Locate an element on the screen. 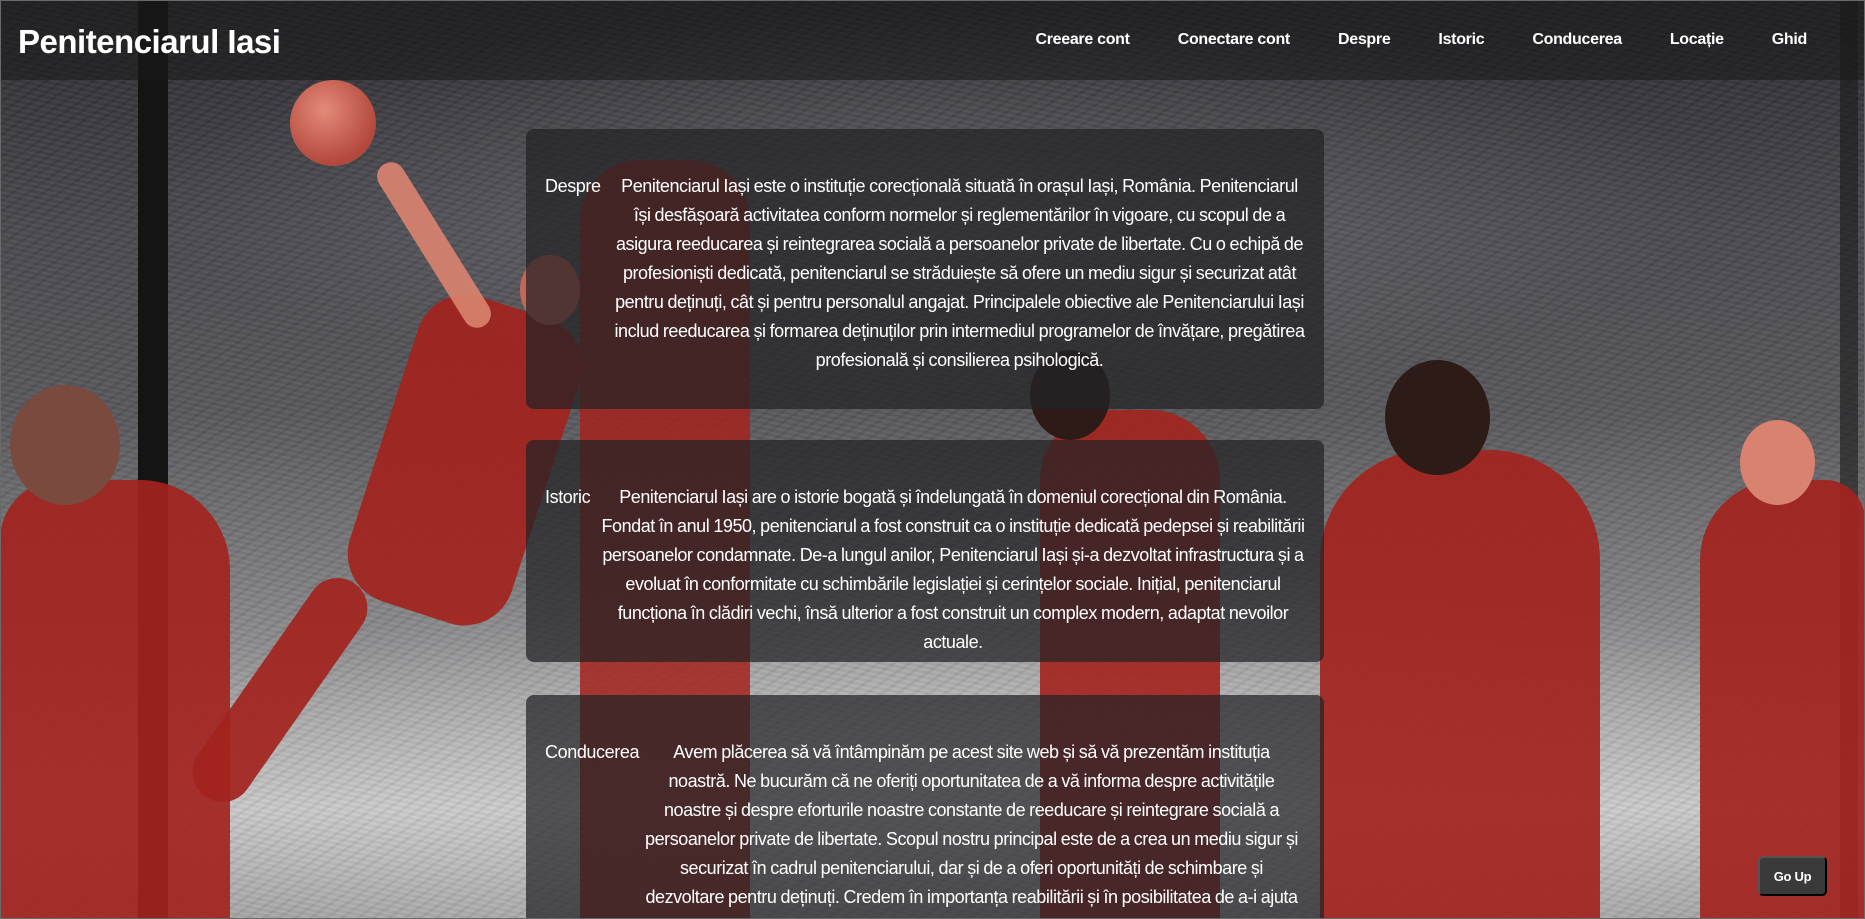 Image resolution: width=1865 pixels, height=919 pixels. nav-link-despre: Despre is located at coordinates (1364, 40).